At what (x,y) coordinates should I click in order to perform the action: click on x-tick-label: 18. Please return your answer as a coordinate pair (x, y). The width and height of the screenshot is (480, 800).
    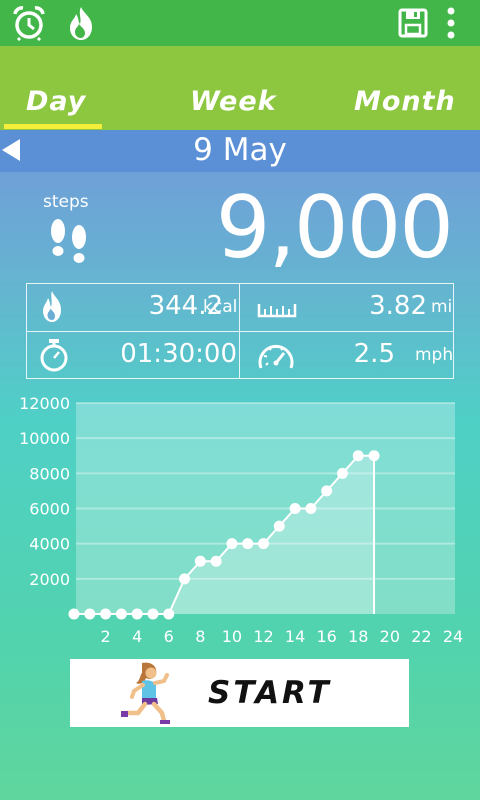
    Looking at the image, I should click on (358, 636).